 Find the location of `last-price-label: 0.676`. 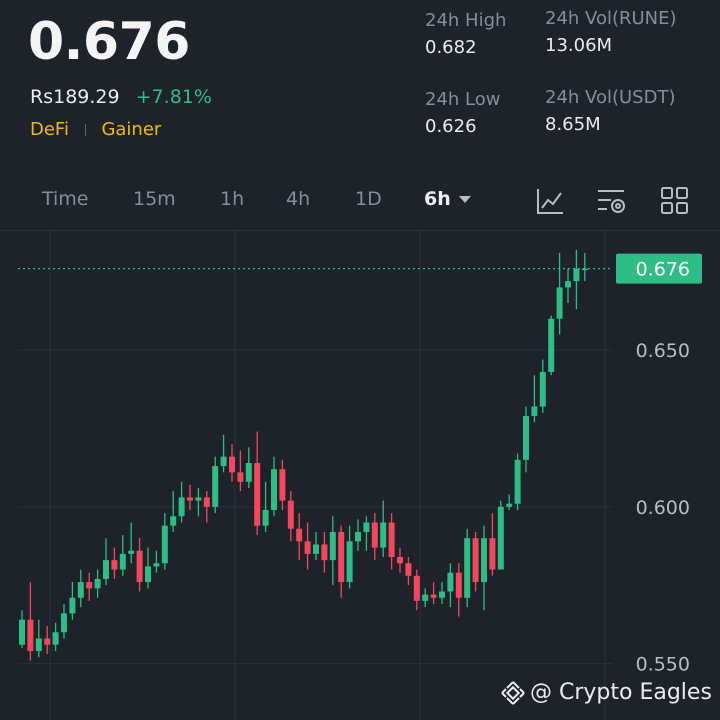

last-price-label: 0.676 is located at coordinates (663, 270).